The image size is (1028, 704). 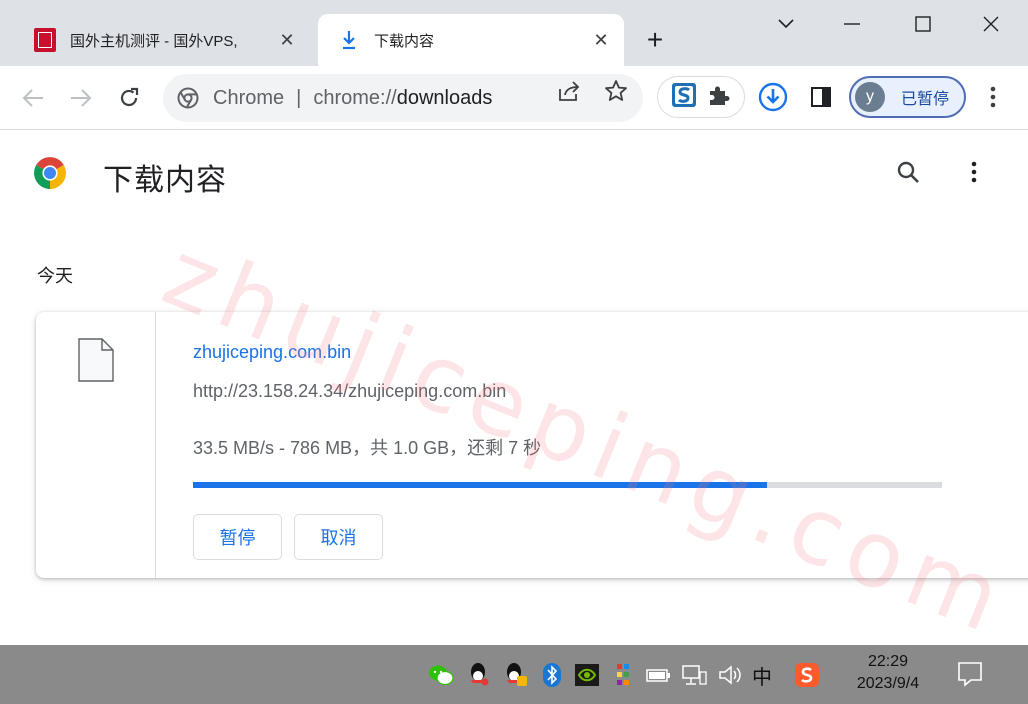 What do you see at coordinates (154, 41) in the screenshot?
I see `tab-title: 国外主机测评 - 国外VPS,` at bounding box center [154, 41].